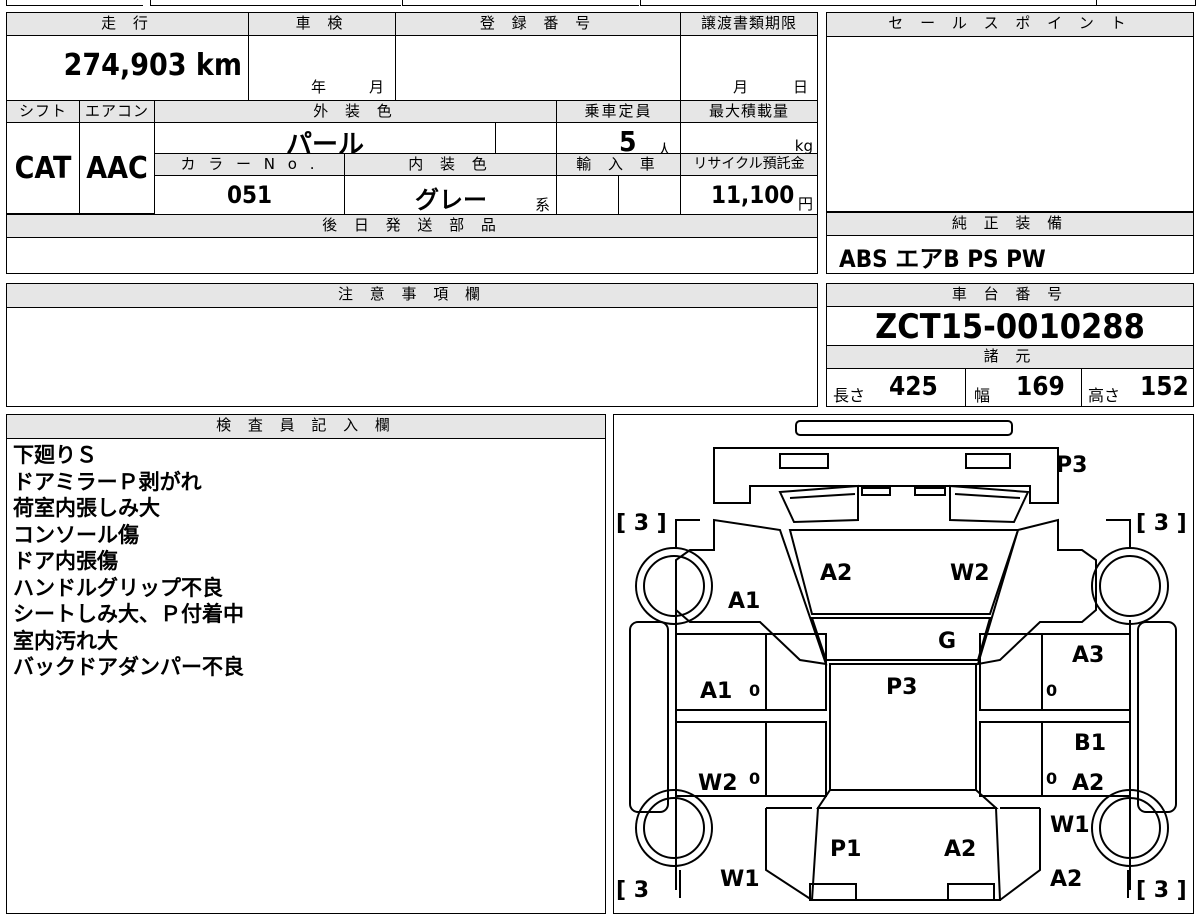  Describe the element at coordinates (412, 226) in the screenshot. I see `later-parts-label: 後 日 発 送 部 品` at that location.